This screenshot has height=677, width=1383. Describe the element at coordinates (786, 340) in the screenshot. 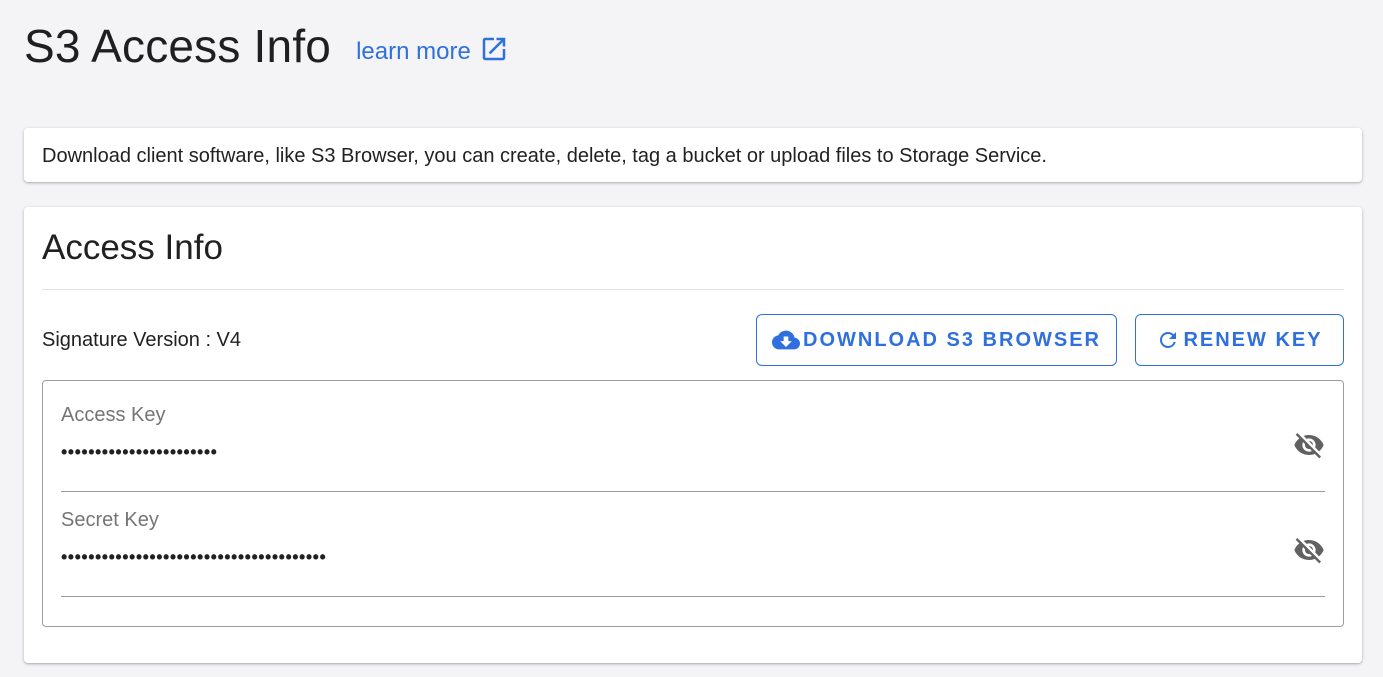

I see `cloud-download-icon` at that location.